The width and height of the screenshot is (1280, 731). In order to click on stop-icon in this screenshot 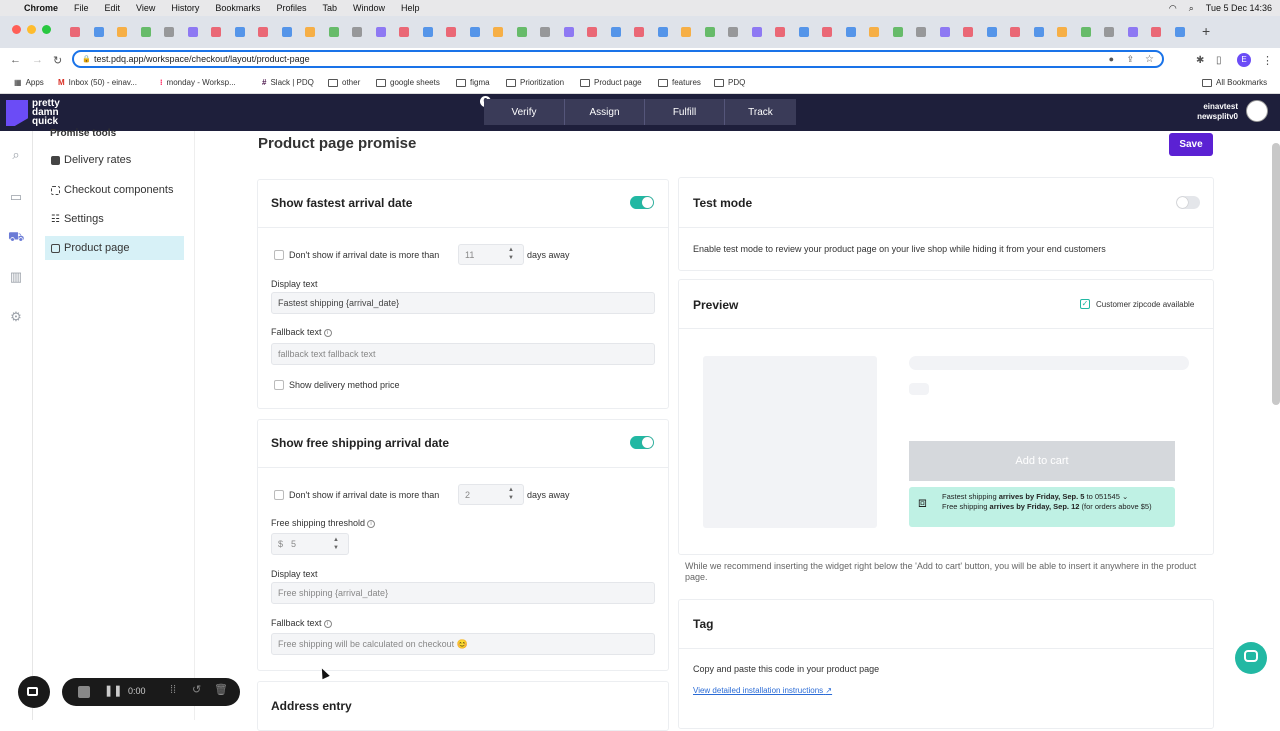, I will do `click(84, 692)`.